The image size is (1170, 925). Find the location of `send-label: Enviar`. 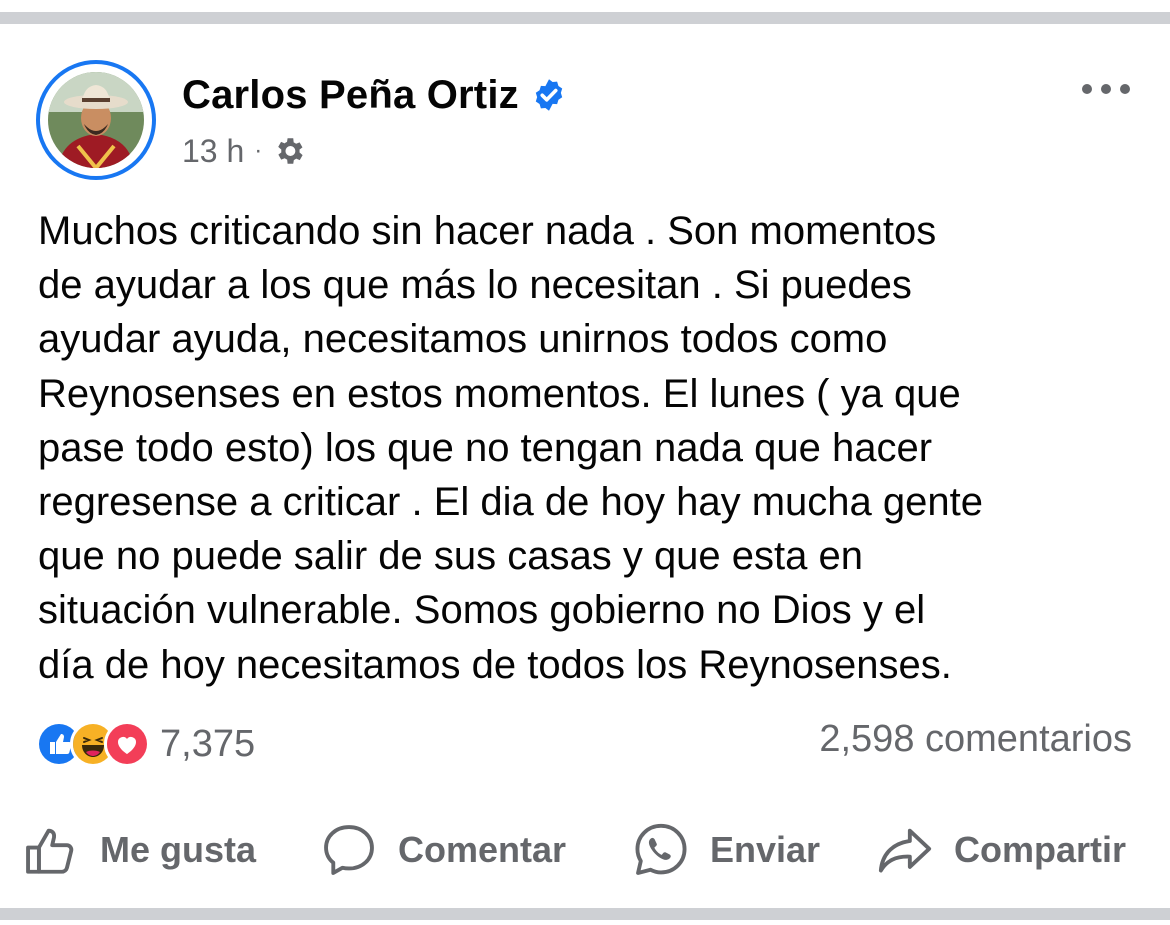

send-label: Enviar is located at coordinates (765, 849).